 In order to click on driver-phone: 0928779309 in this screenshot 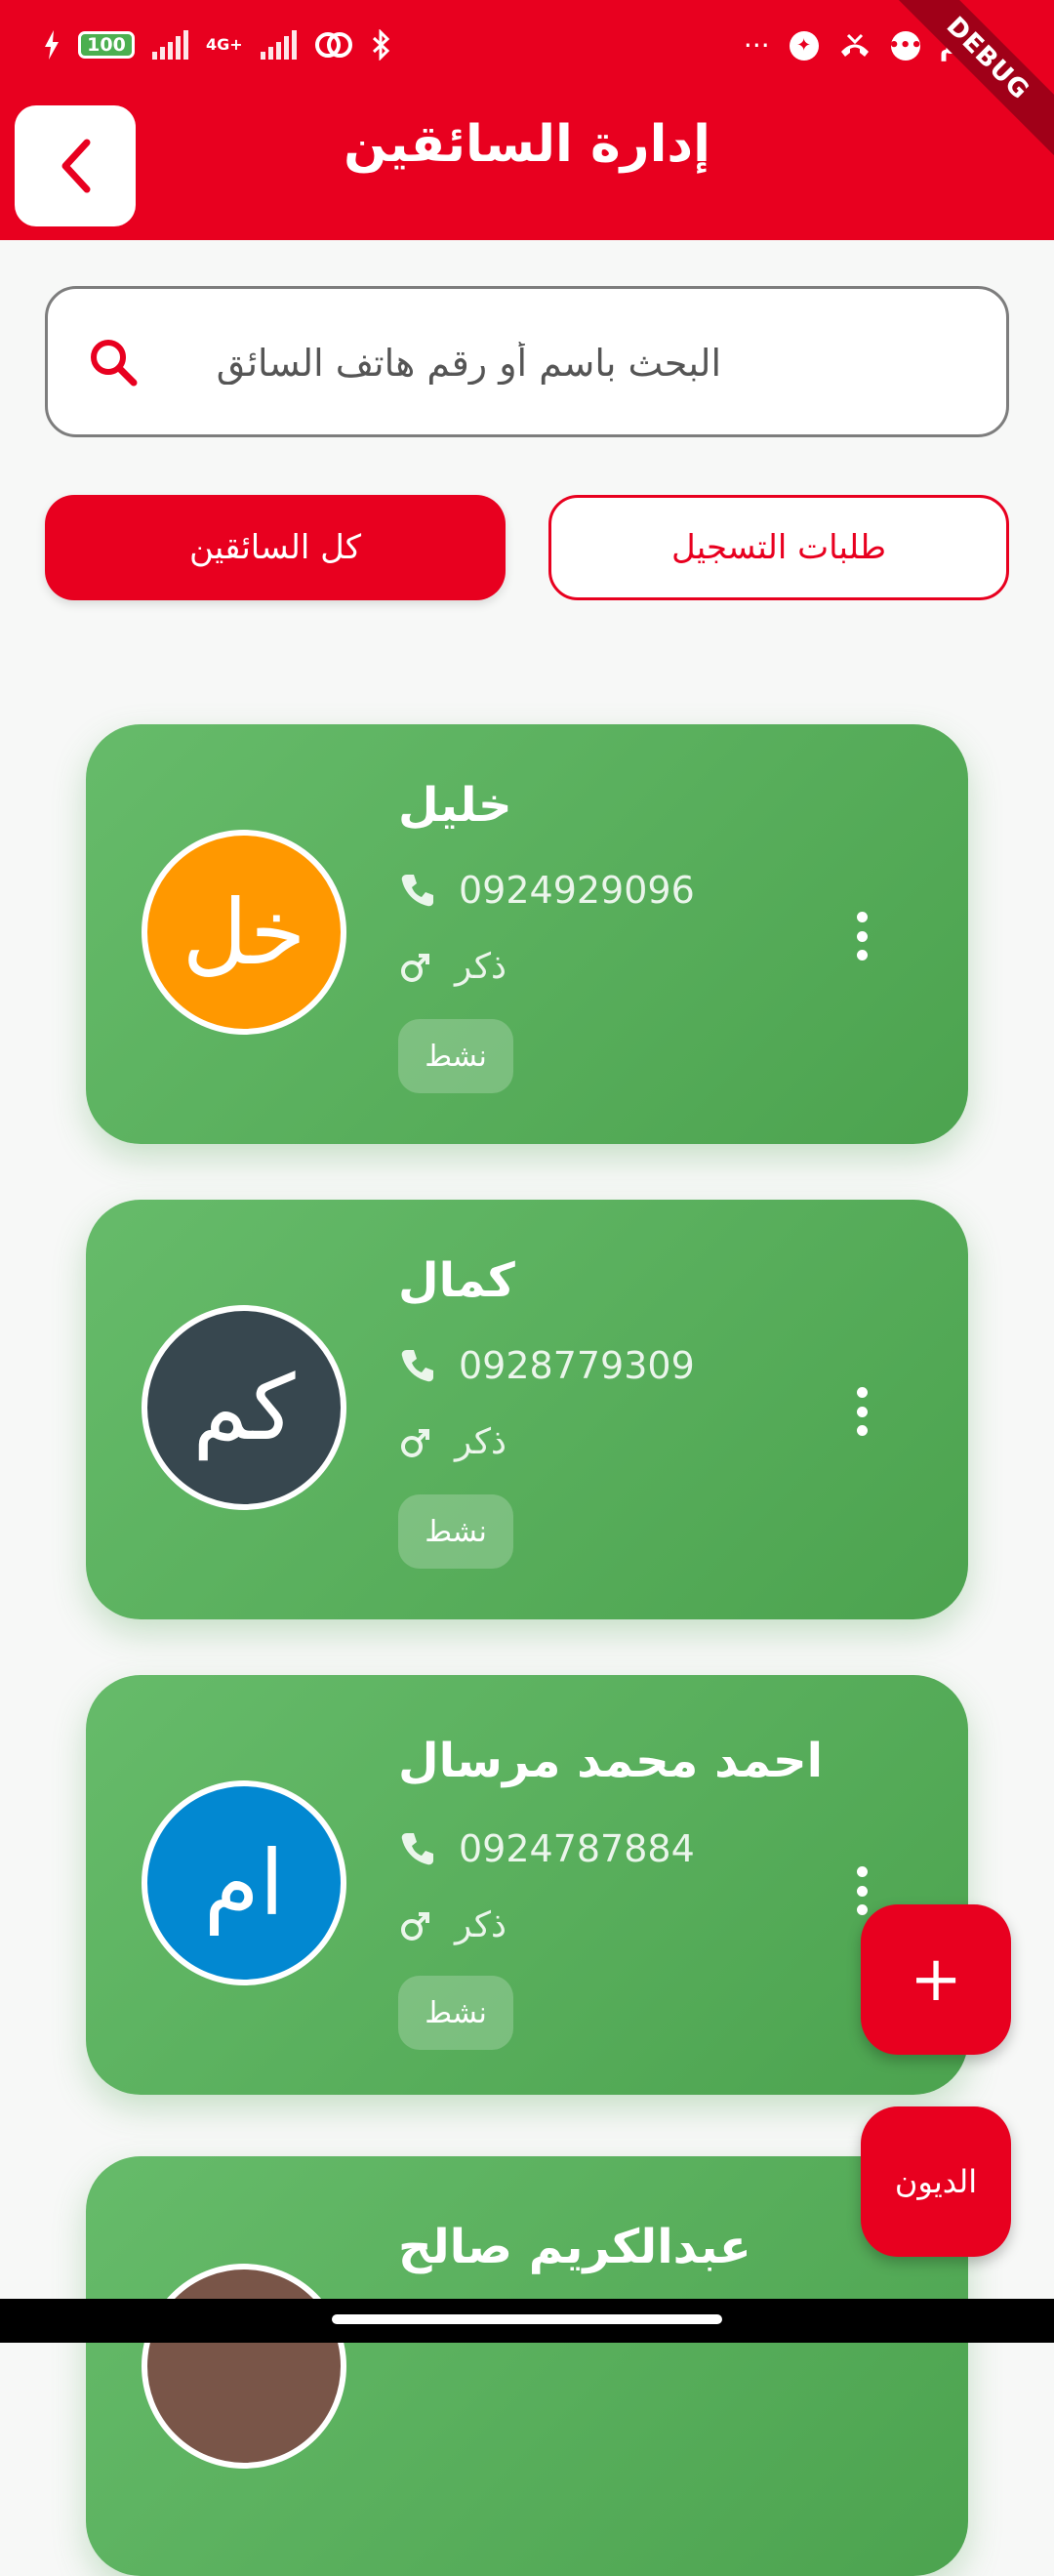, I will do `click(577, 1365)`.